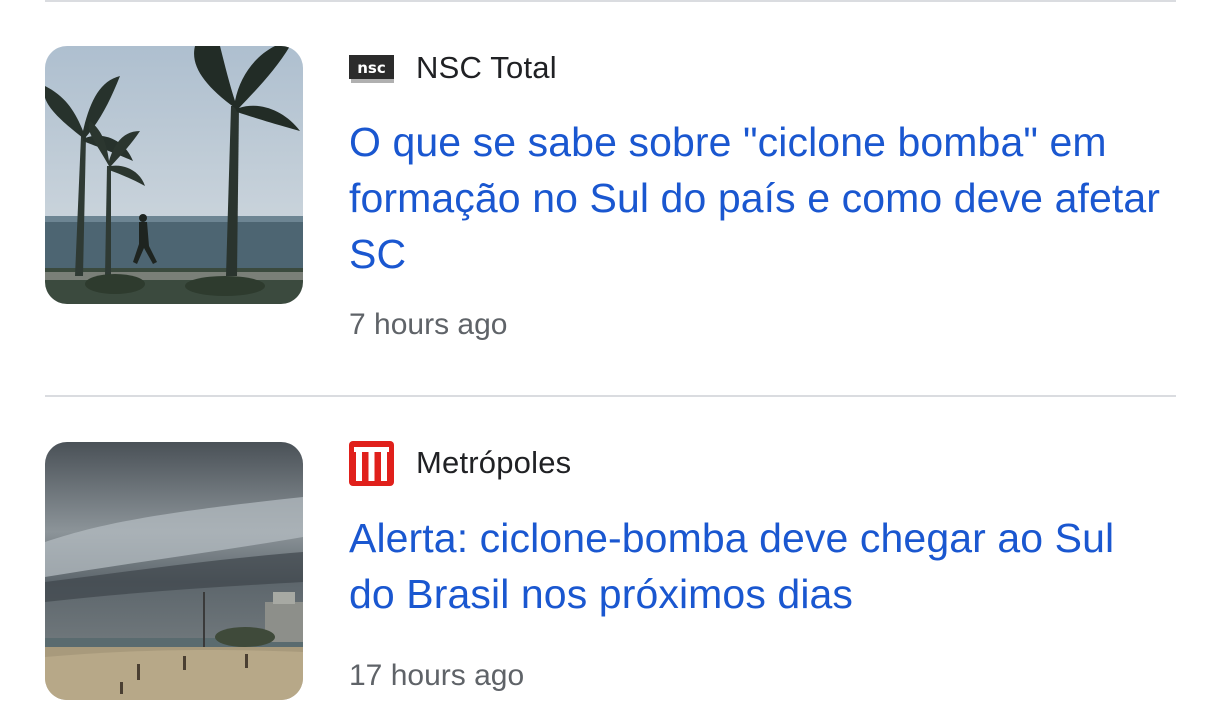  I want to click on nsc-logo-text: nsc, so click(371, 68).